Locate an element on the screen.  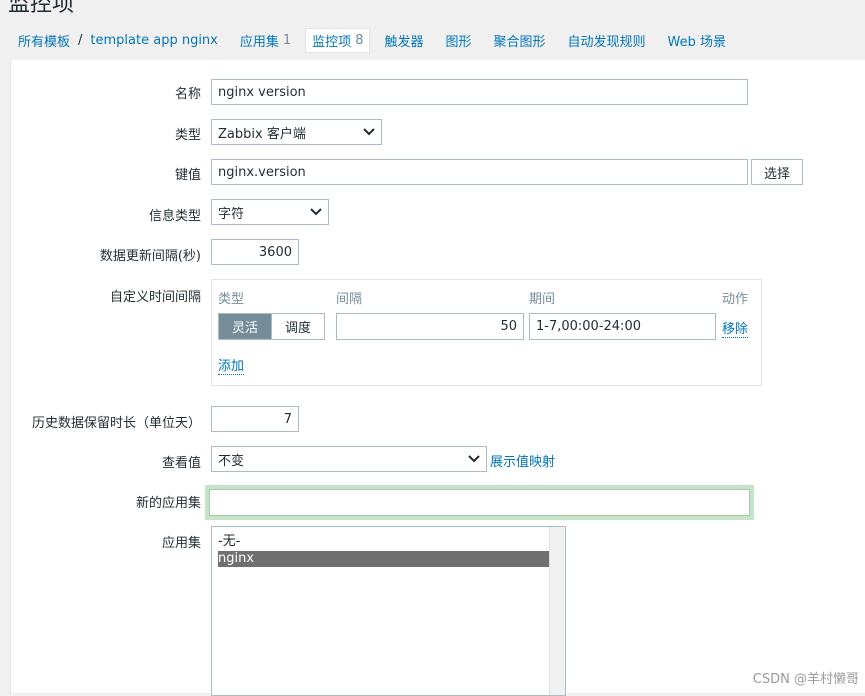
tab-applications: 应用集 1 is located at coordinates (265, 40).